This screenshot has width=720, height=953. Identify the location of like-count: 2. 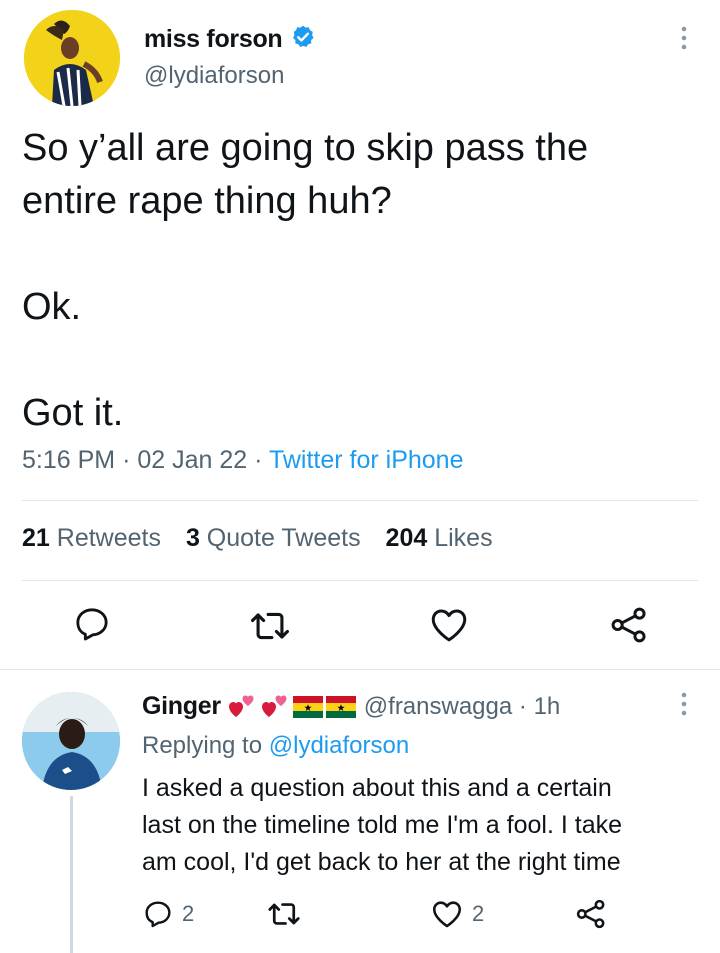
(478, 913).